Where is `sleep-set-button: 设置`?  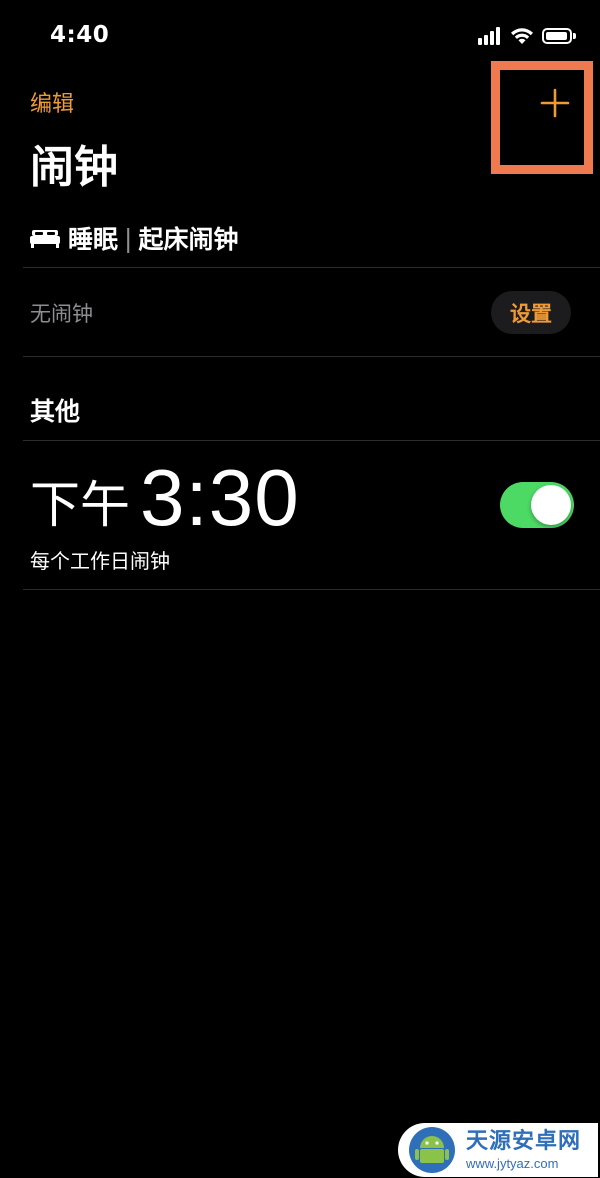
sleep-set-button: 设置 is located at coordinates (531, 312).